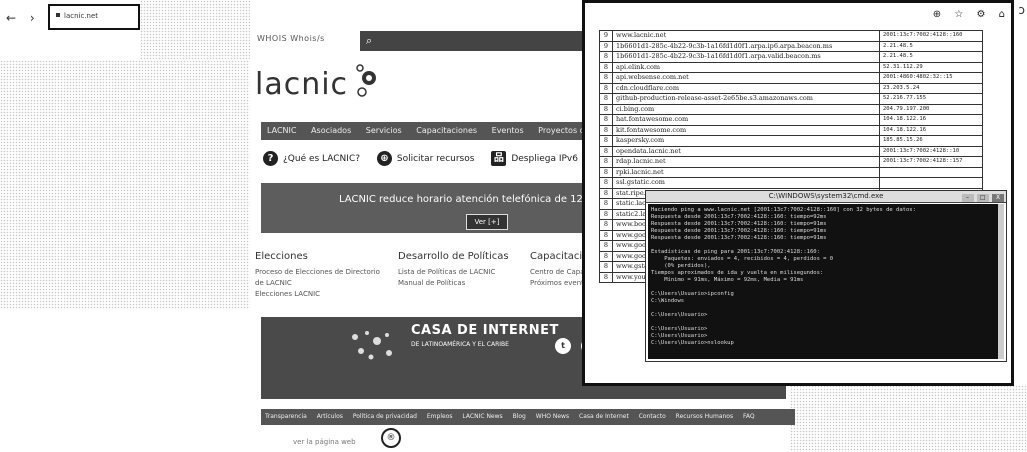 The image size is (1027, 452). Describe the element at coordinates (749, 414) in the screenshot. I see `footer-link: FAQ` at that location.